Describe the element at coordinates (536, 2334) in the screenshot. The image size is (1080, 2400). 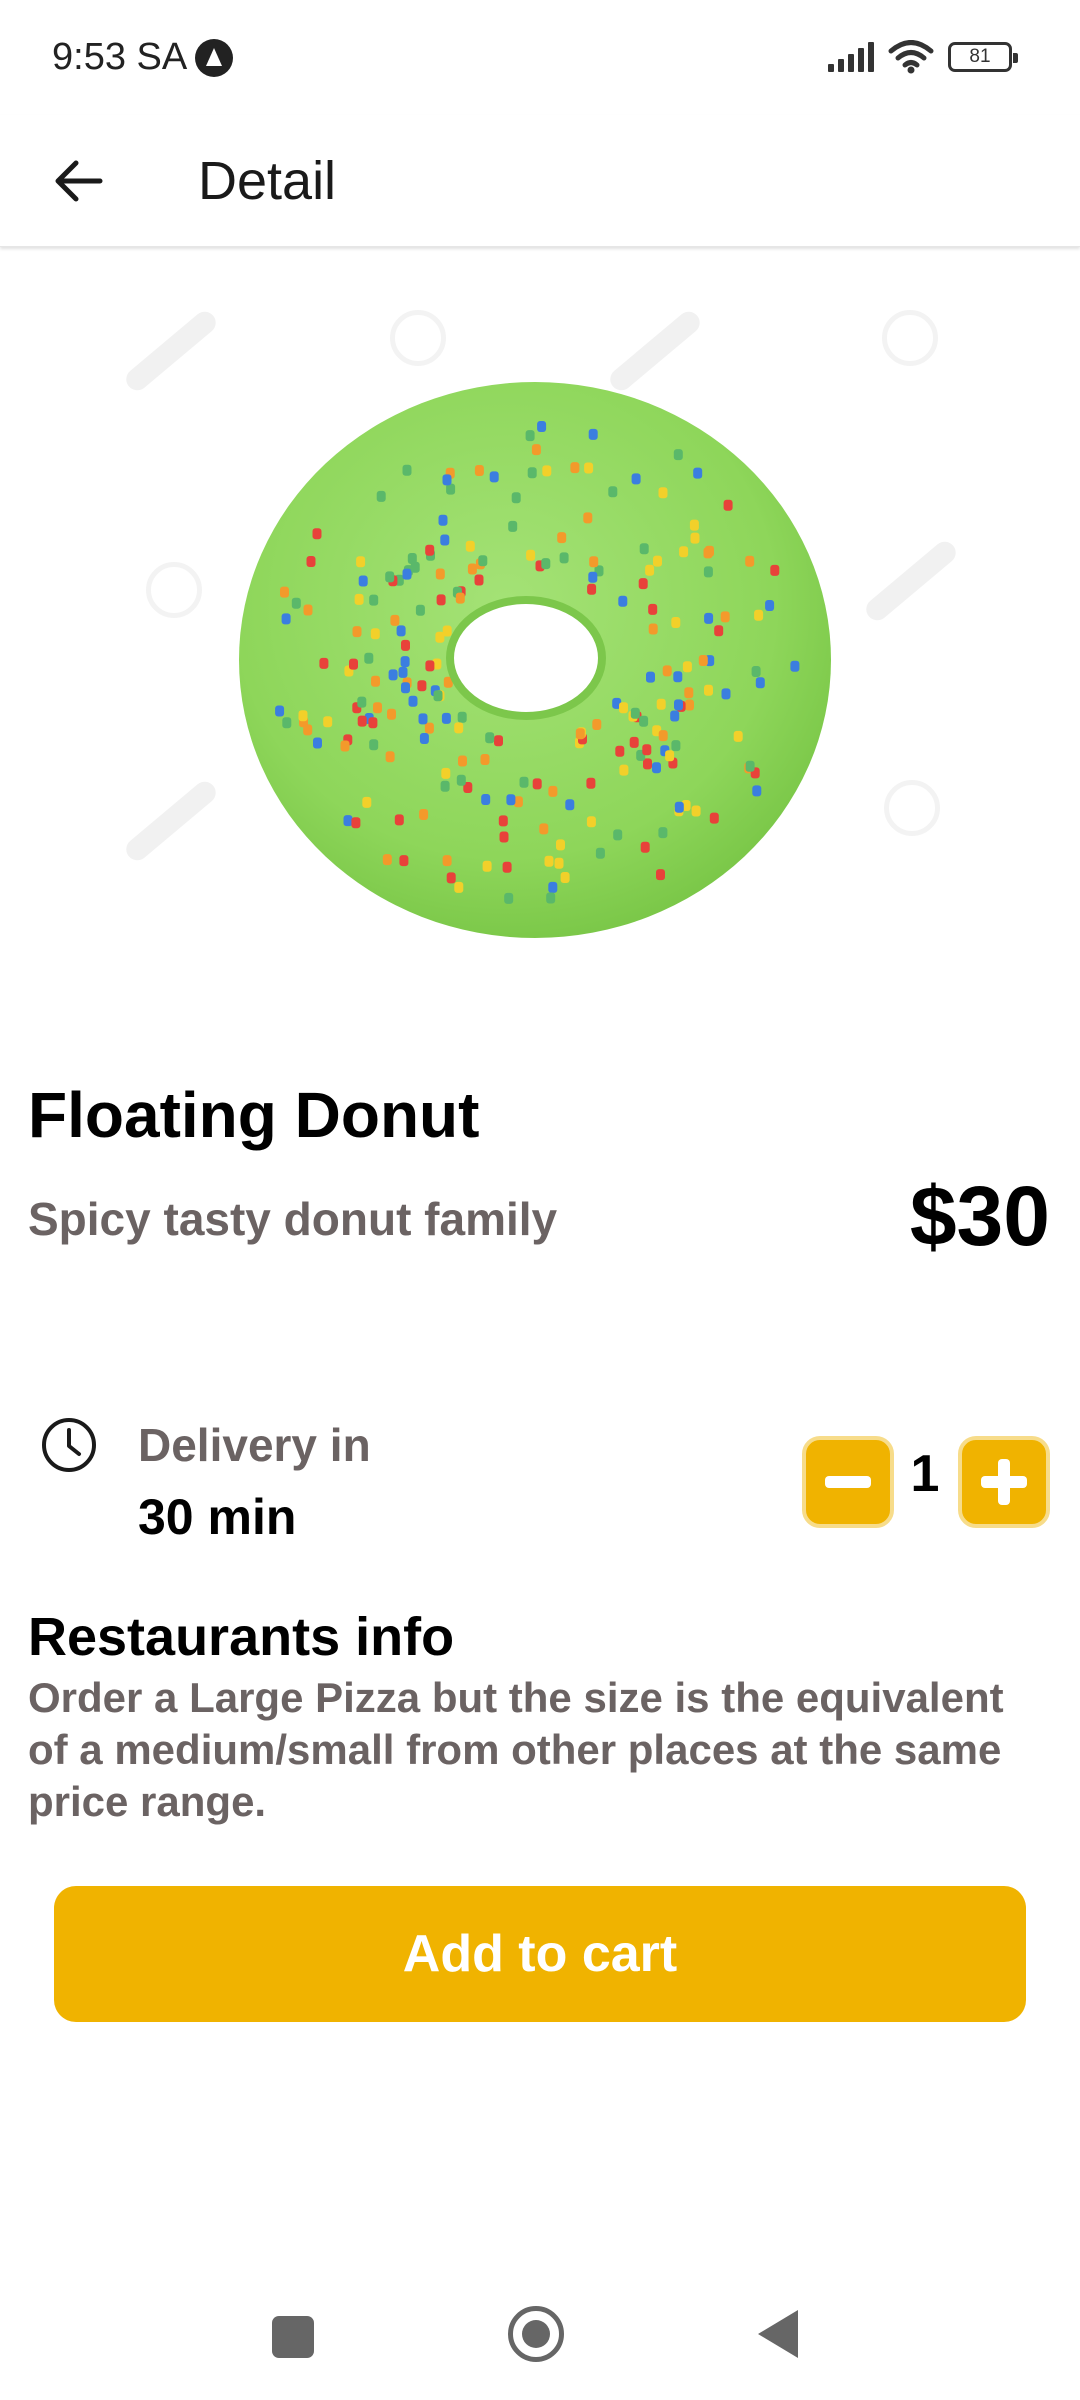
I see `home-icon` at that location.